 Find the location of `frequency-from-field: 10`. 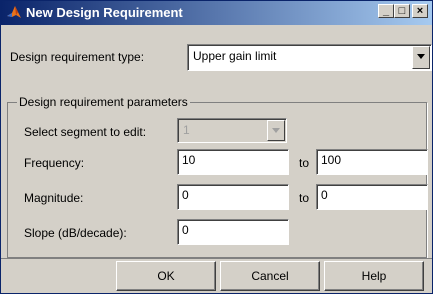

frequency-from-field: 10 is located at coordinates (233, 162).